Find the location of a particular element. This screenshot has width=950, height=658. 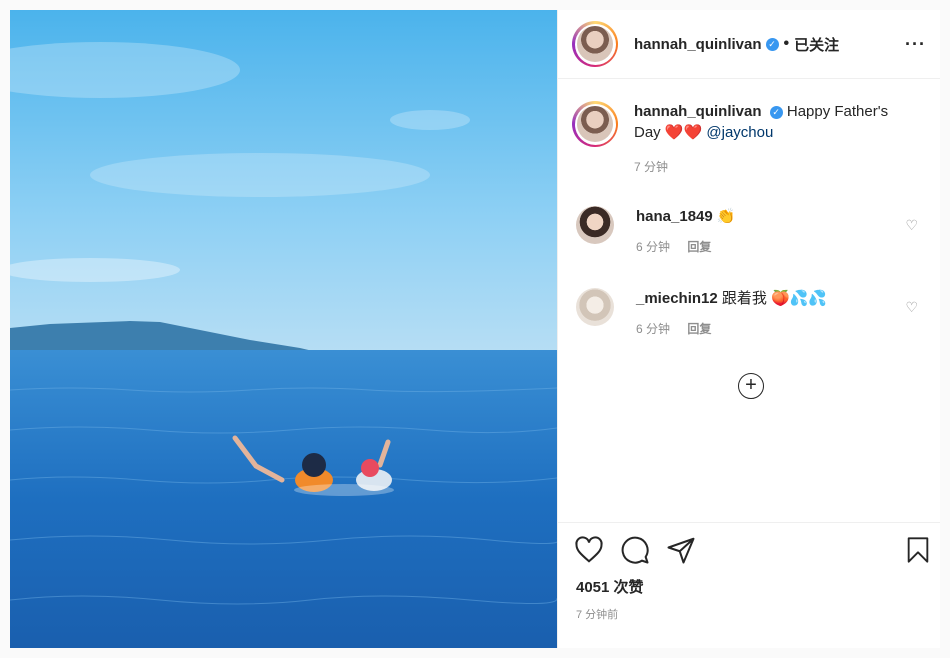

post-time: 7 分钟前 is located at coordinates (597, 615).